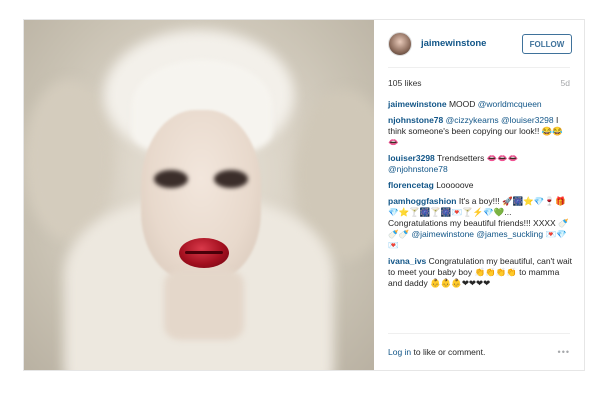 This screenshot has height=404, width=614. What do you see at coordinates (411, 185) in the screenshot?
I see `comment-username: florencetag` at bounding box center [411, 185].